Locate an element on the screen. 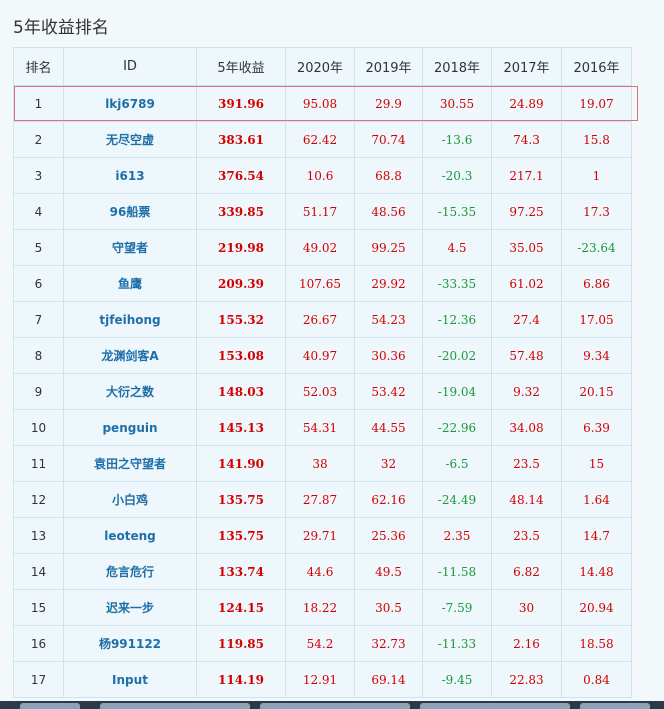 The image size is (664, 709). id-cell: 小白鸡 is located at coordinates (130, 499).